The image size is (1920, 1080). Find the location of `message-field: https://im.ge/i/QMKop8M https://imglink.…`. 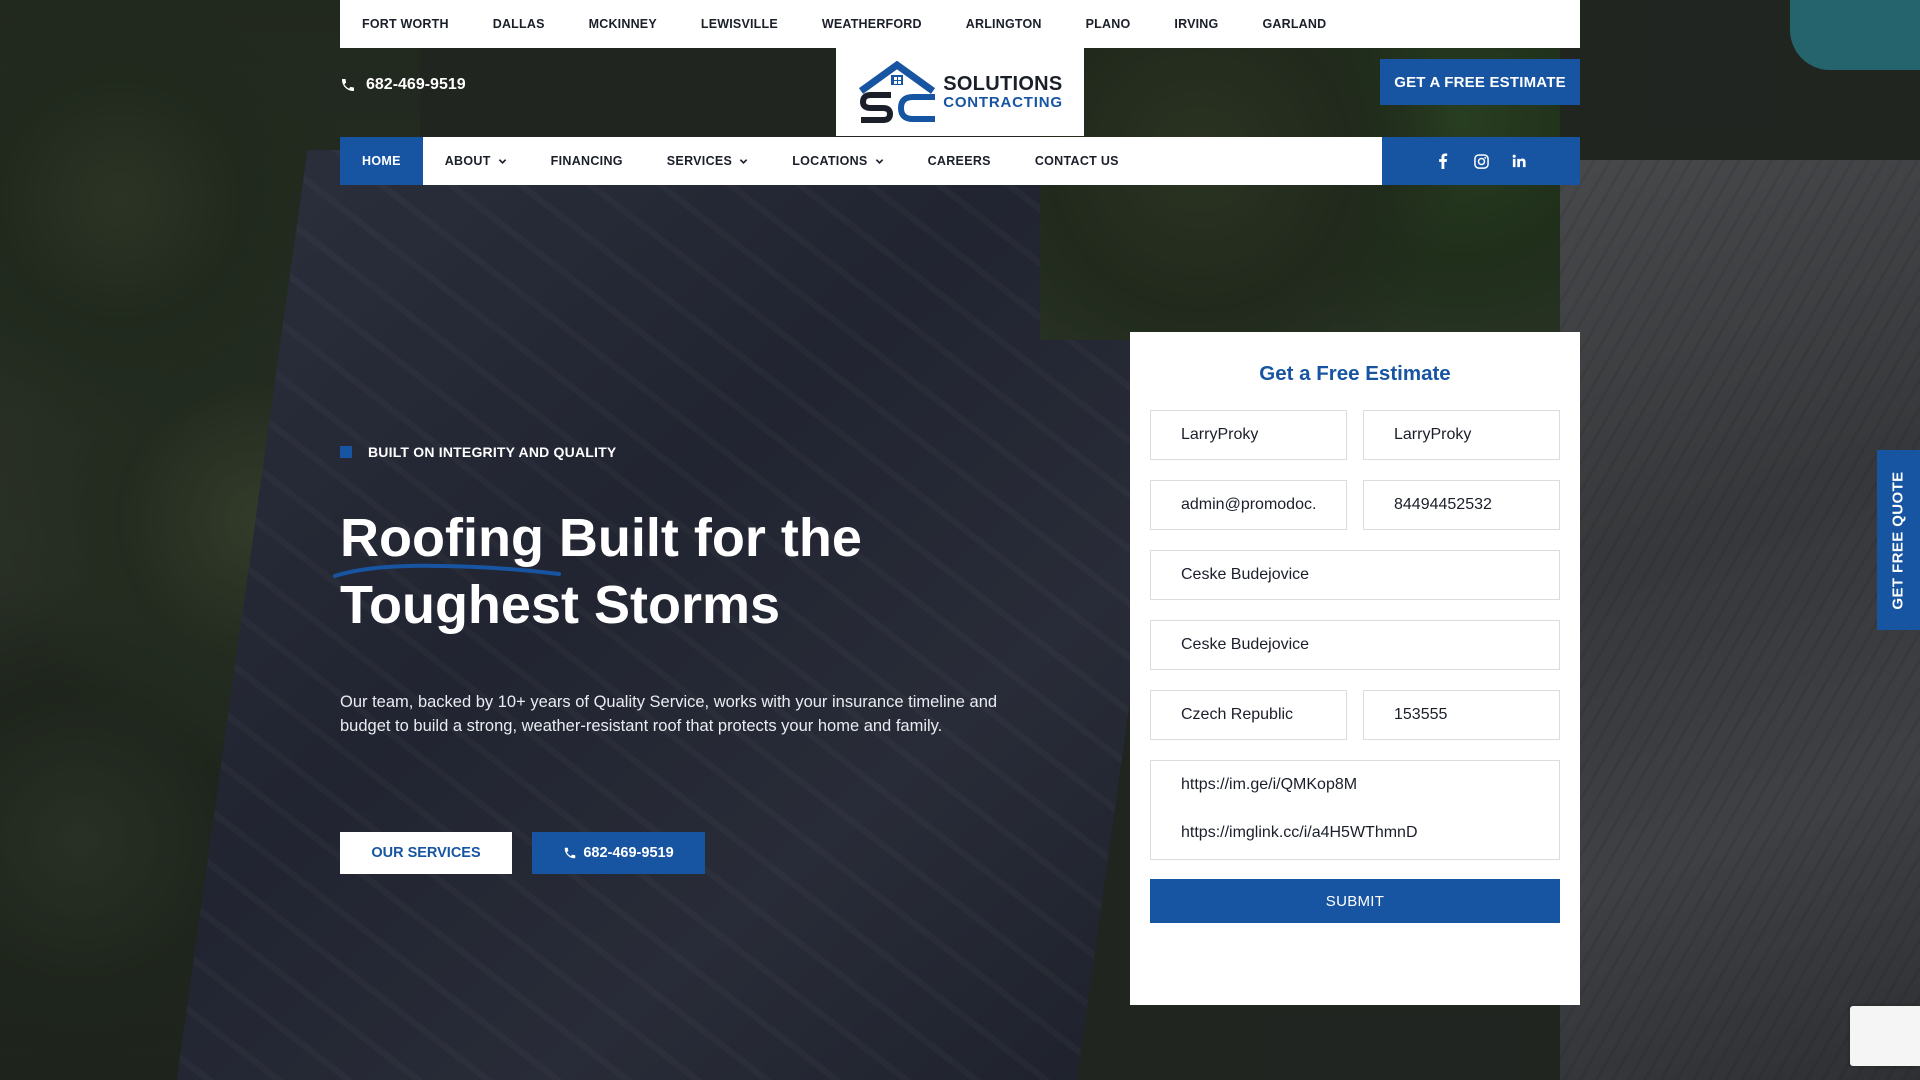

message-field: https://im.ge/i/QMKop8M https://imglink.… is located at coordinates (1355, 810).